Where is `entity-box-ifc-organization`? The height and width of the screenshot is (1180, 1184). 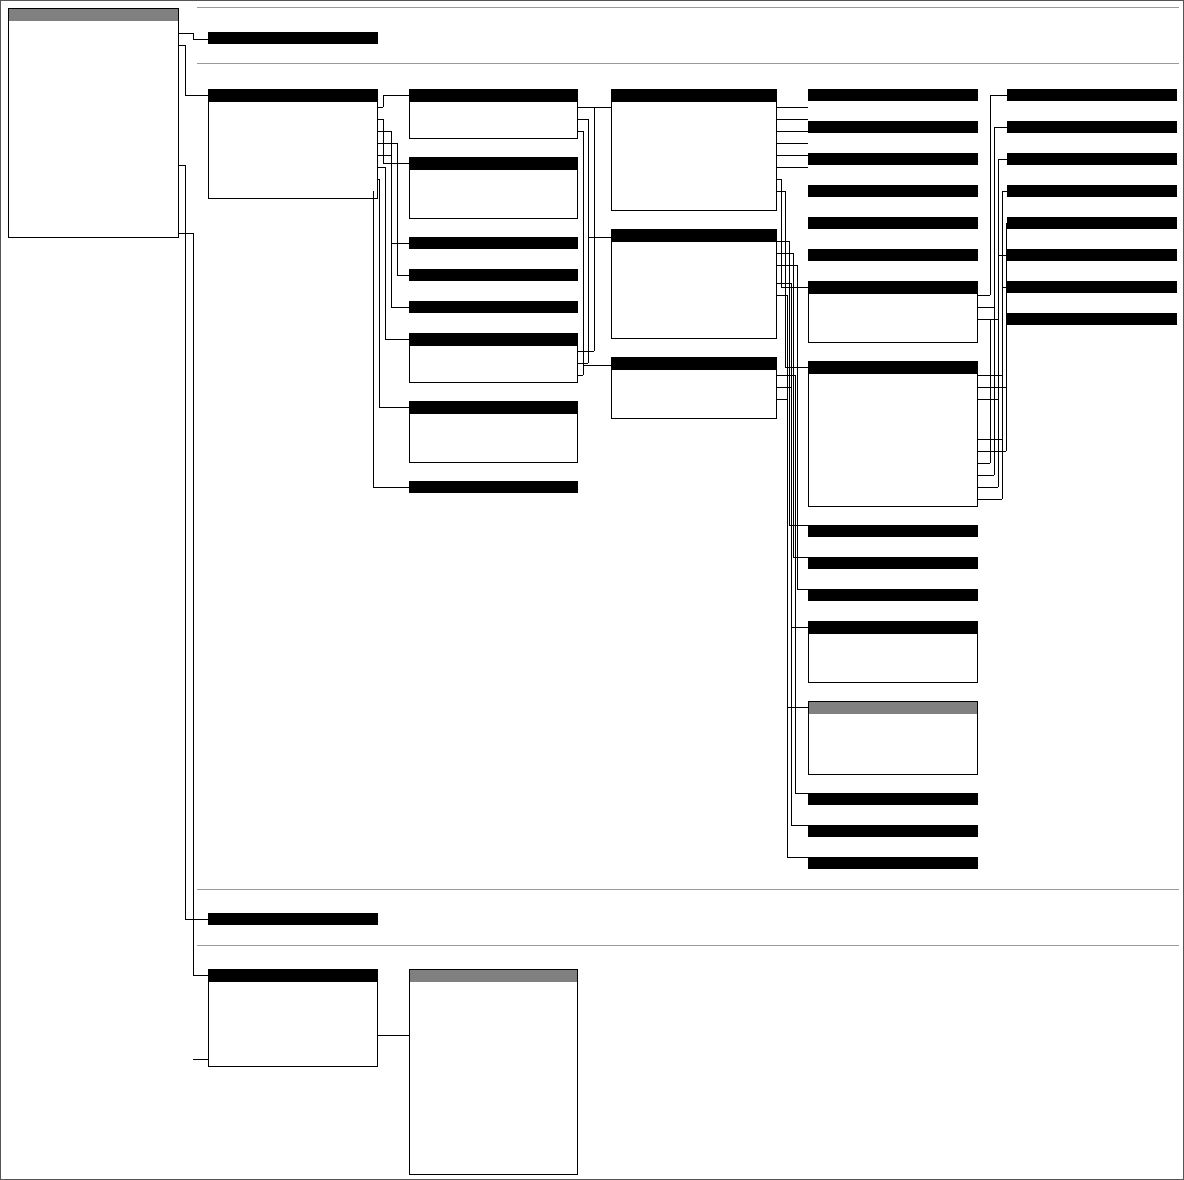
entity-box-ifc-organization is located at coordinates (694, 284).